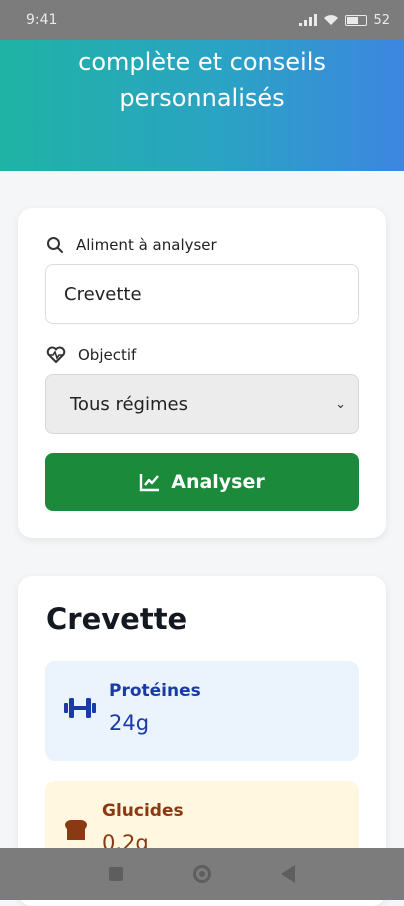 This screenshot has height=906, width=404. I want to click on battery-icon, so click(356, 20).